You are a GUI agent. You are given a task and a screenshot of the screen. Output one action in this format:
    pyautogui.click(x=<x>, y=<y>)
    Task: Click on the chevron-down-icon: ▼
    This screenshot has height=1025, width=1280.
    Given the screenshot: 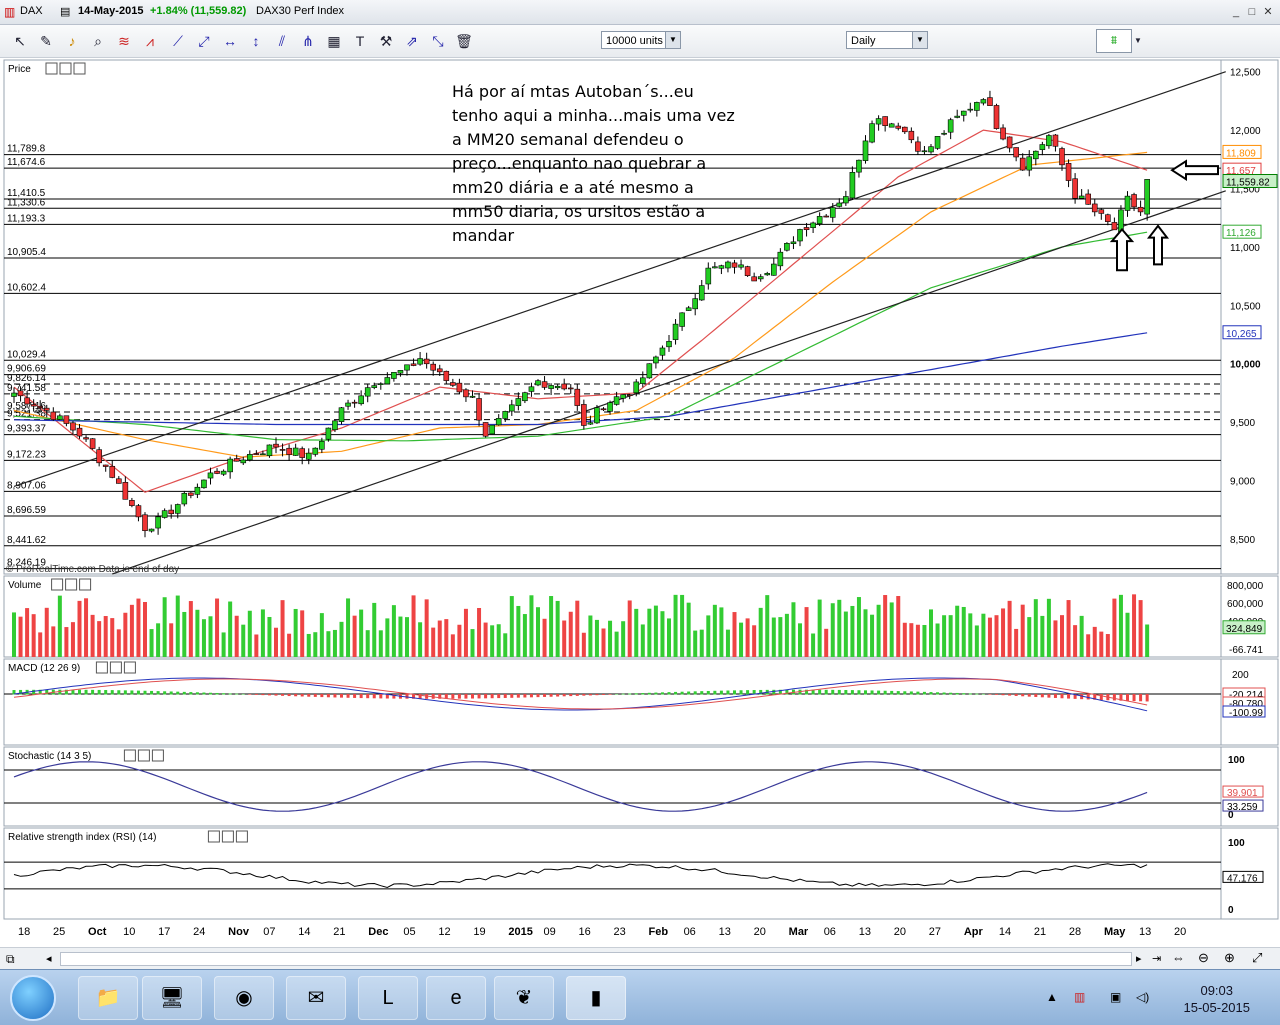 What is the action you would take?
    pyautogui.click(x=1138, y=41)
    